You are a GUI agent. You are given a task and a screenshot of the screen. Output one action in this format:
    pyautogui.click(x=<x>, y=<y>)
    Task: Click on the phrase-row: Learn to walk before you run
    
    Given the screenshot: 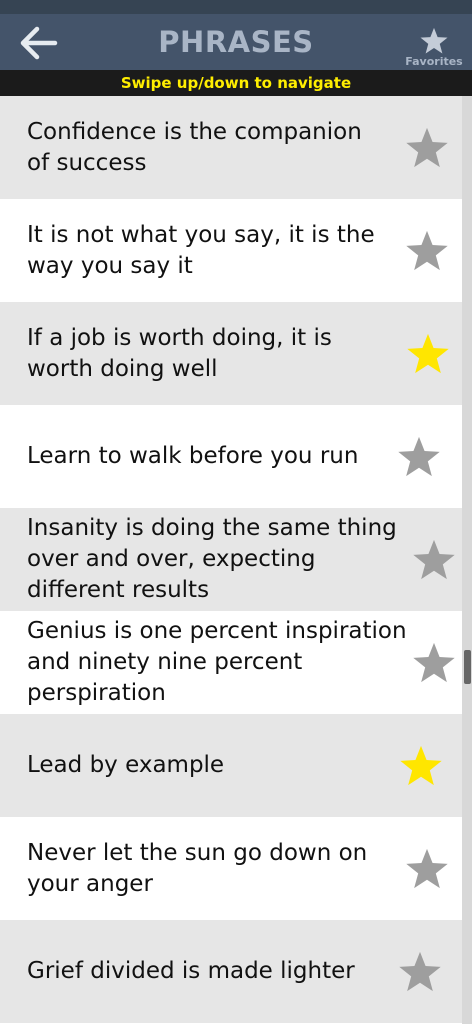 What is the action you would take?
    pyautogui.click(x=231, y=456)
    